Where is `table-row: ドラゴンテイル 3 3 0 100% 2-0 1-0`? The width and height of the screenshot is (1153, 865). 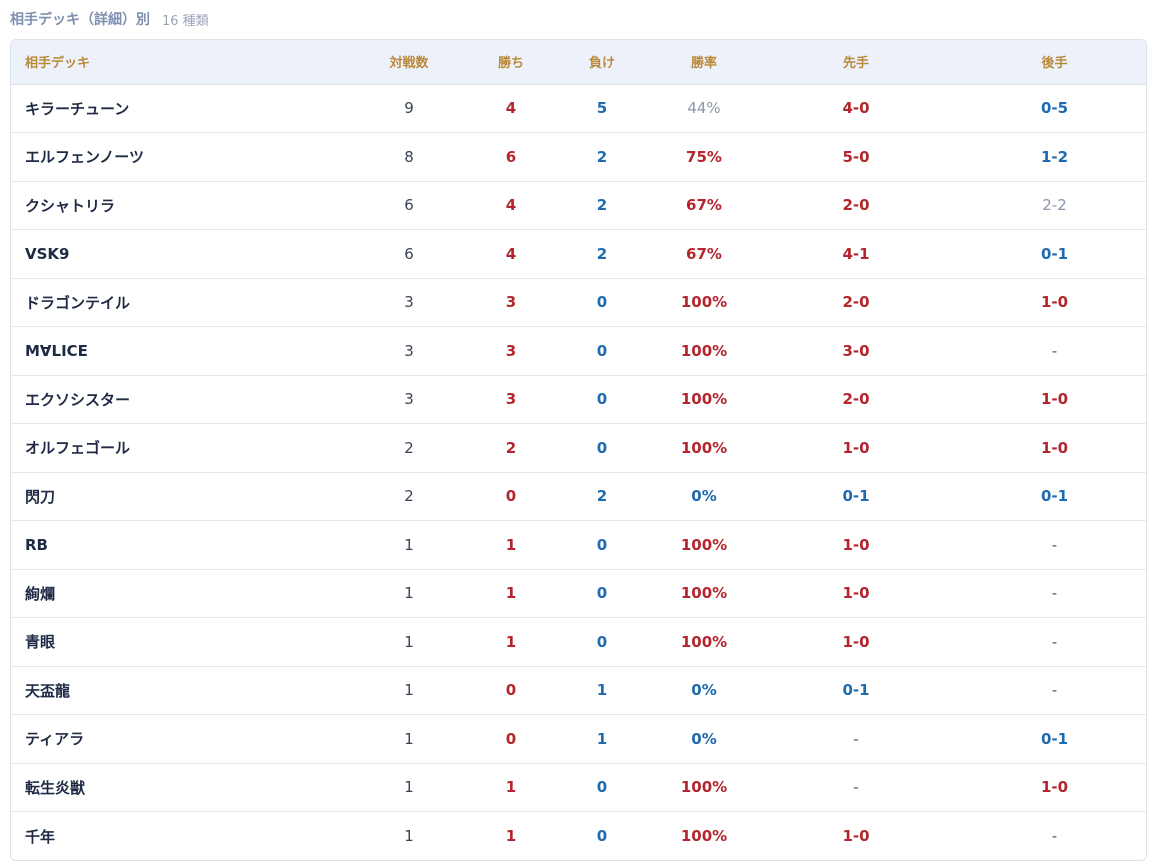
table-row: ドラゴンテイル 3 3 0 100% 2-0 1-0 is located at coordinates (578, 302).